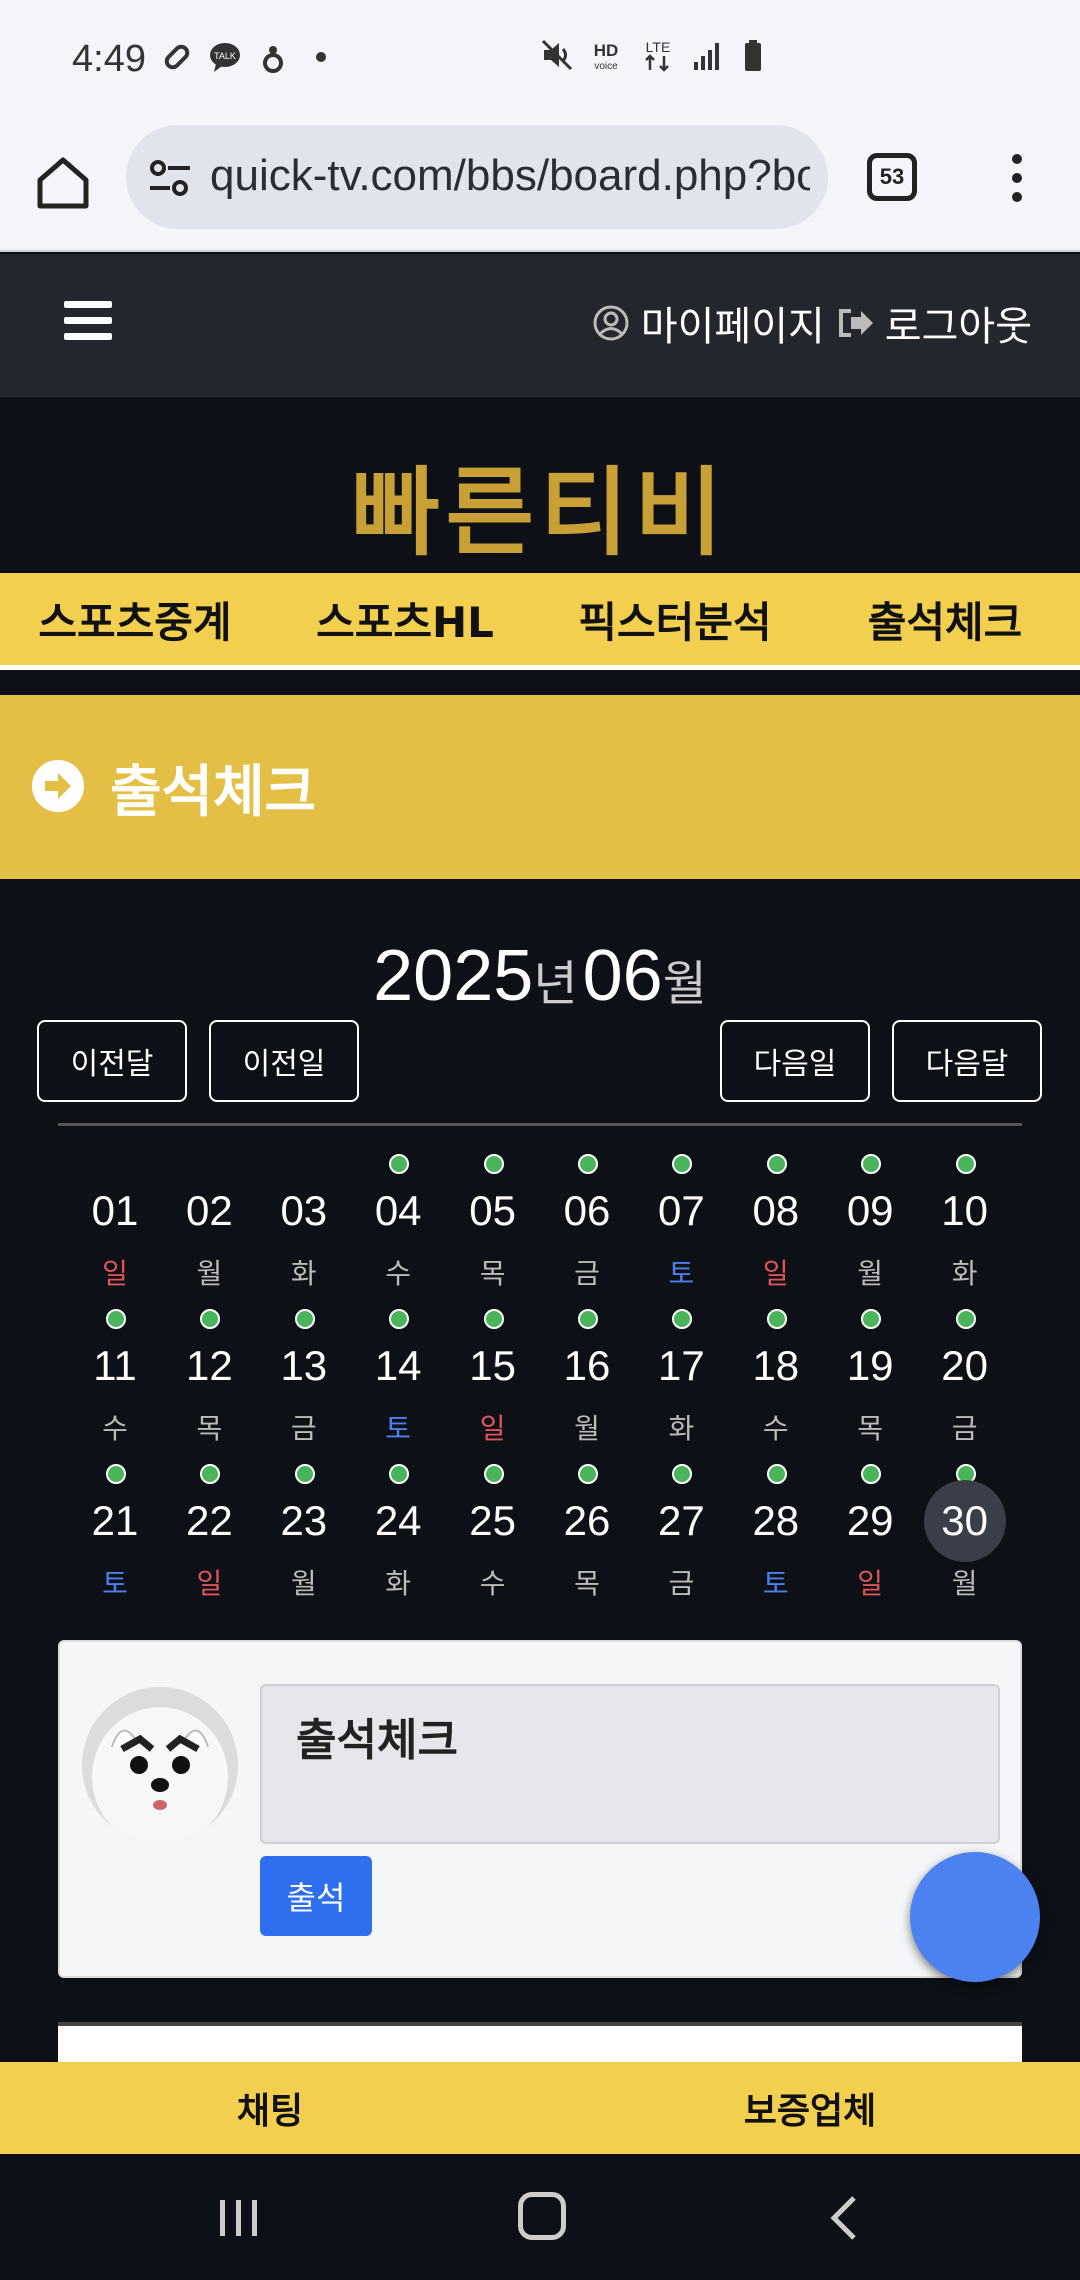  Describe the element at coordinates (398, 1583) in the screenshot. I see `calendar-weekday: 화` at that location.